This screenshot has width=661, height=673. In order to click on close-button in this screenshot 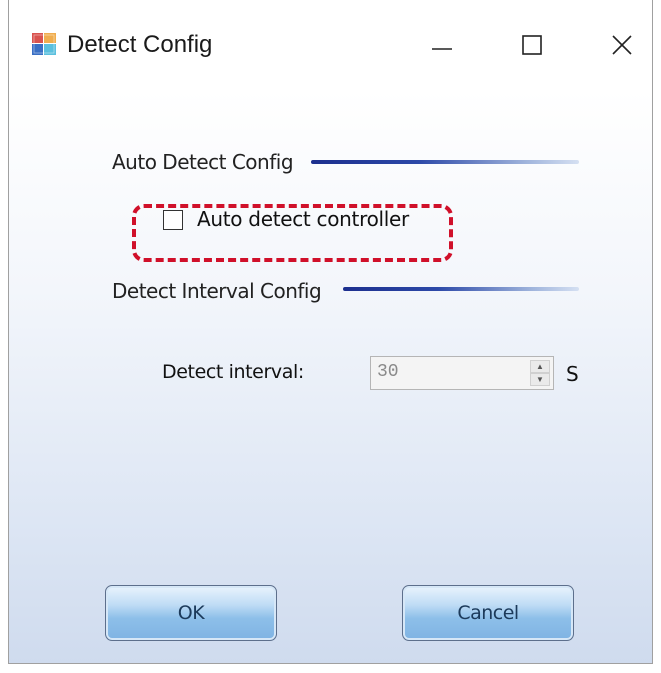, I will do `click(622, 45)`.